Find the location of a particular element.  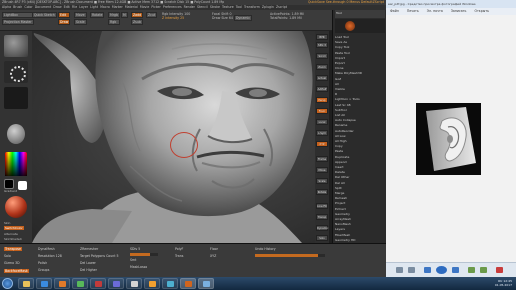

material-thumbnail is located at coordinates (16, 207).